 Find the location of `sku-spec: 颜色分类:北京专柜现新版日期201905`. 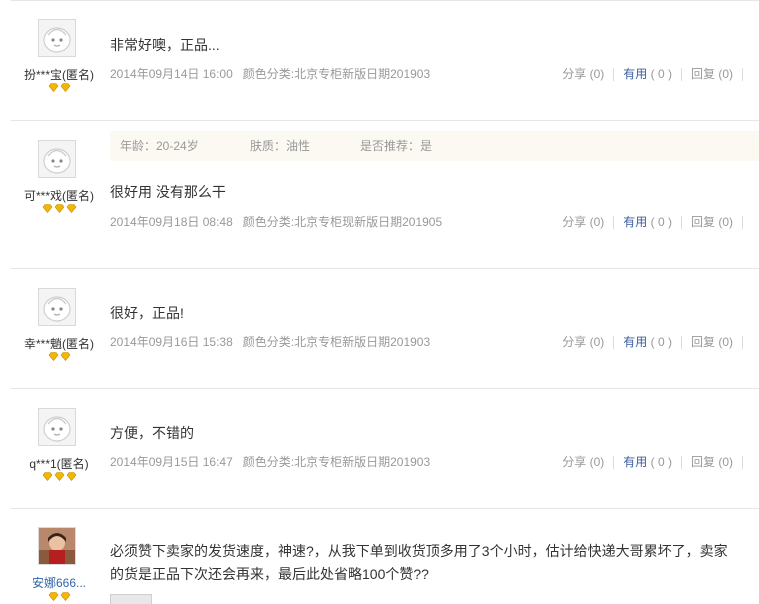

sku-spec: 颜色分类:北京专柜现新版日期201905 is located at coordinates (342, 222).